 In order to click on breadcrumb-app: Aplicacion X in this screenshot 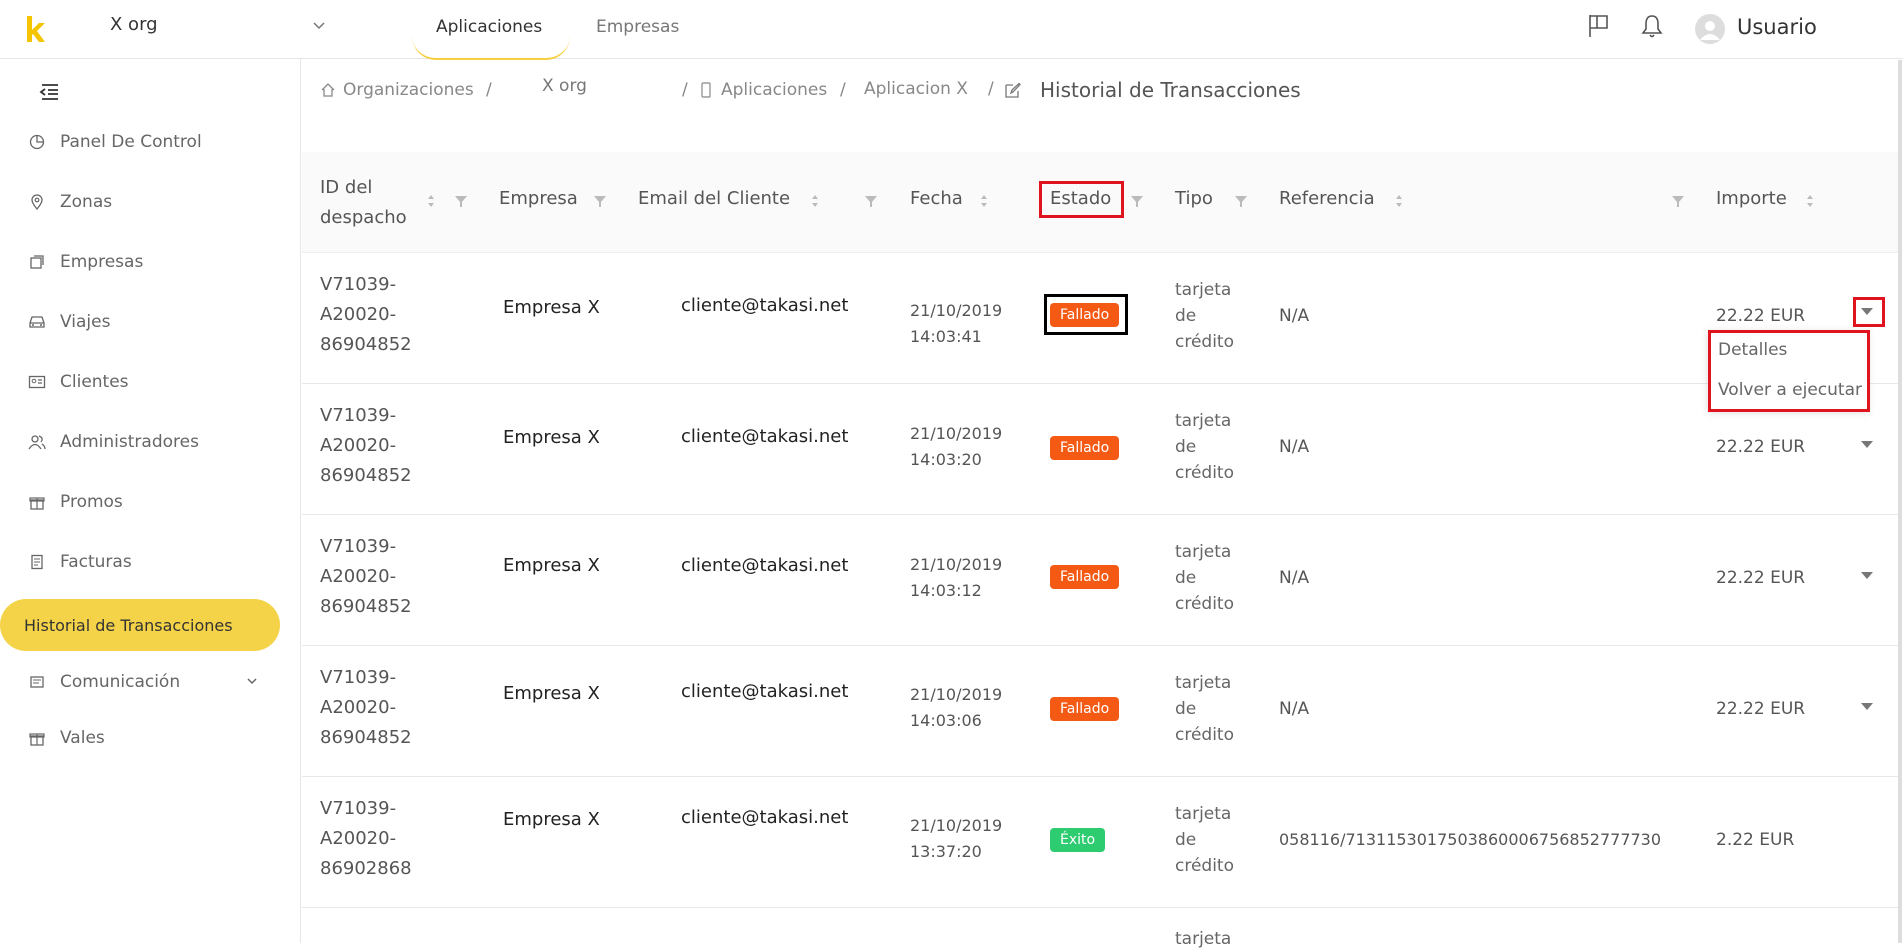, I will do `click(916, 89)`.